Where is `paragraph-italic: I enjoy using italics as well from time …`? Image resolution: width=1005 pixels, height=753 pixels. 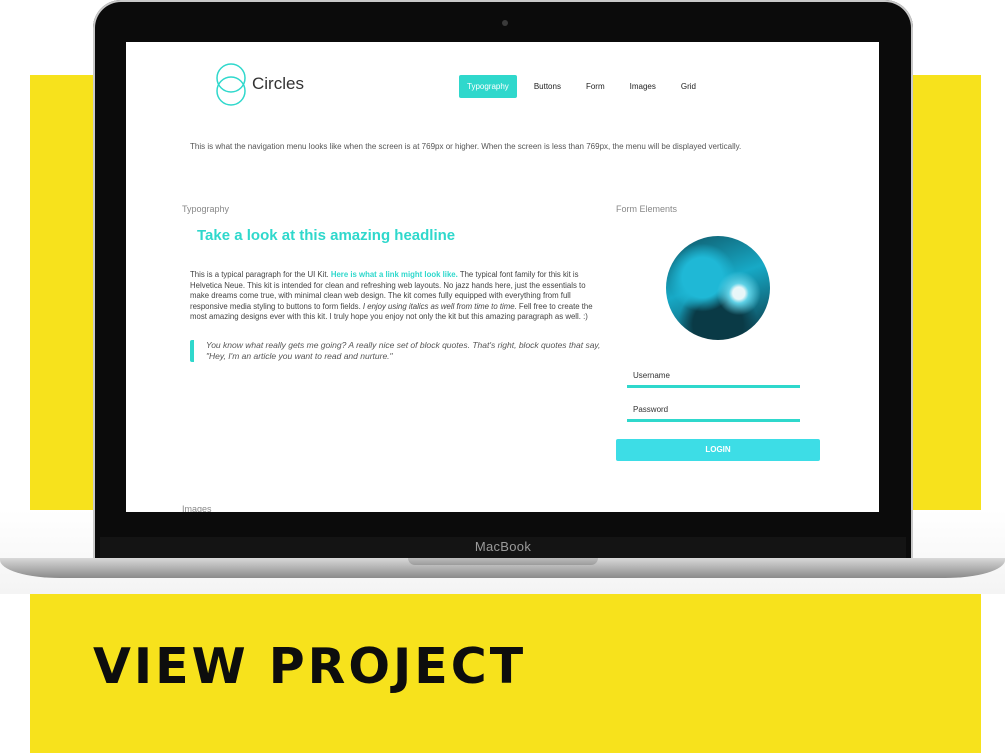 paragraph-italic: I enjoy using italics as well from time … is located at coordinates (439, 306).